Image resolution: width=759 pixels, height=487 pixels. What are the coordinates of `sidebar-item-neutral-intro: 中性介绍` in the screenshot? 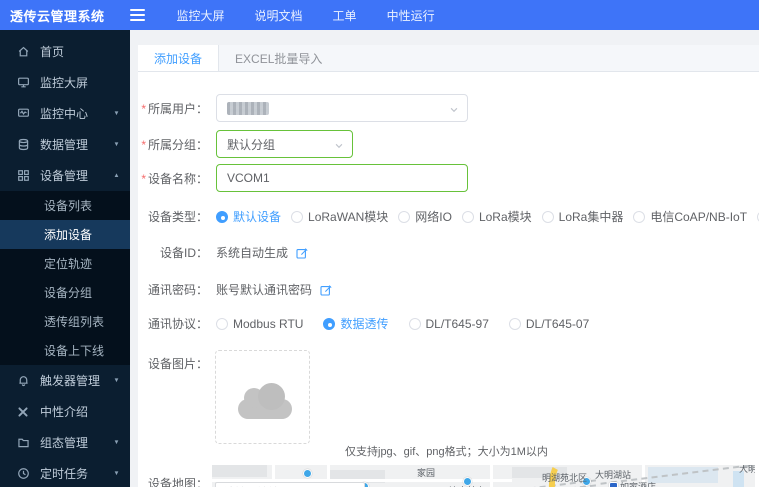 It's located at (65, 411).